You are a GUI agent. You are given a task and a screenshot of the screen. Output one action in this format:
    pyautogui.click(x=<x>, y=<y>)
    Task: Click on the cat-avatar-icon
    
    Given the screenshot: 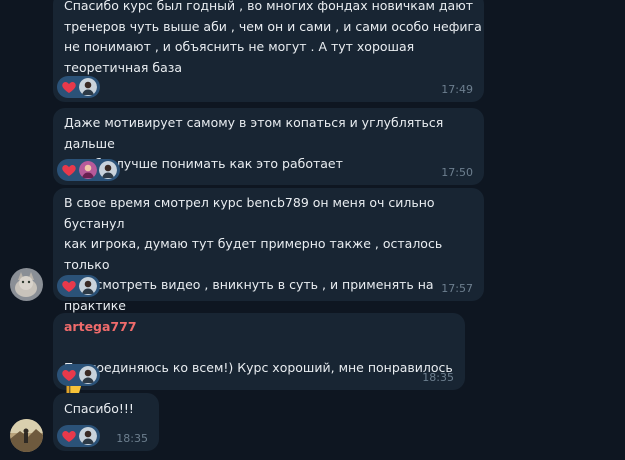 What is the action you would take?
    pyautogui.click(x=26, y=284)
    